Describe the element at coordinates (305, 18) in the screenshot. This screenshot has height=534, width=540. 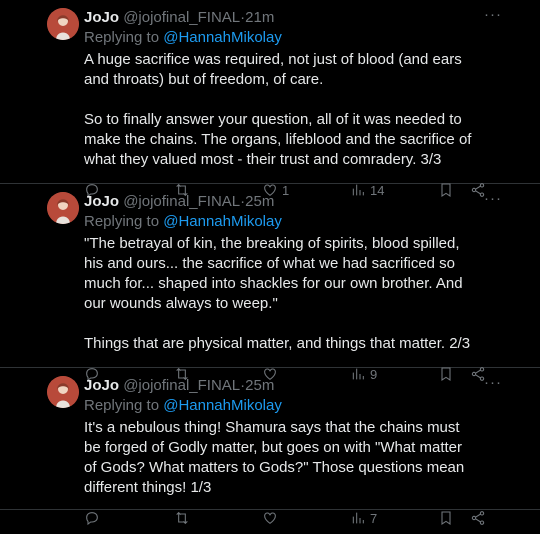
I see `tweet-header: JoJo @jojofinal_FINAL·21m` at that location.